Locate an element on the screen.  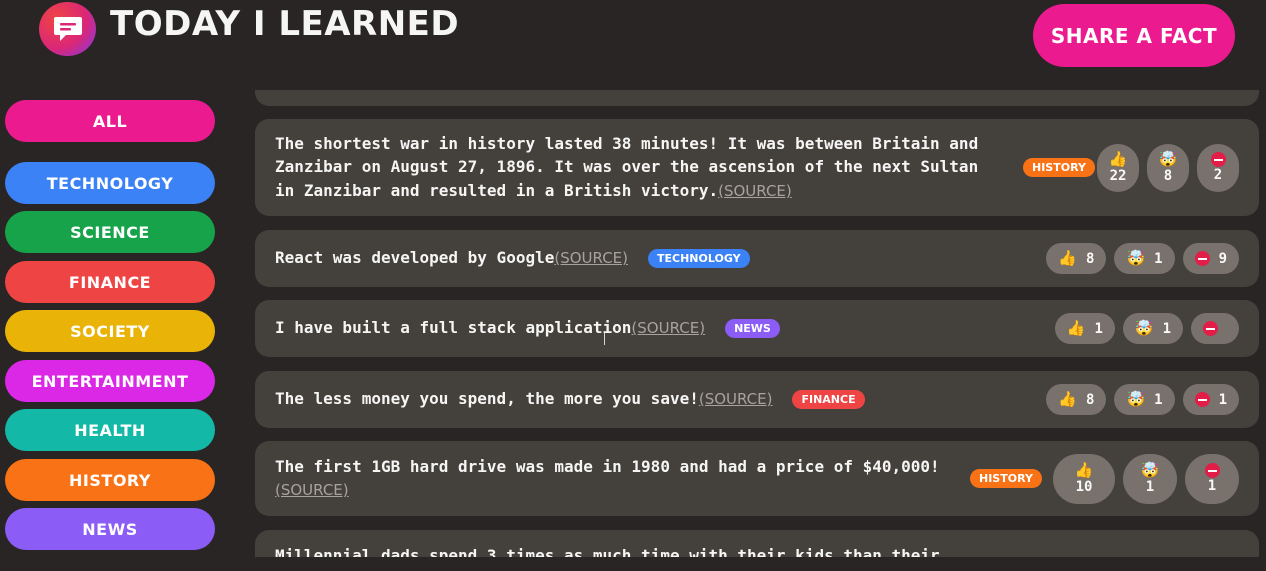
vote-buttons: 👍 22 🤯 8 2 is located at coordinates (1168, 167).